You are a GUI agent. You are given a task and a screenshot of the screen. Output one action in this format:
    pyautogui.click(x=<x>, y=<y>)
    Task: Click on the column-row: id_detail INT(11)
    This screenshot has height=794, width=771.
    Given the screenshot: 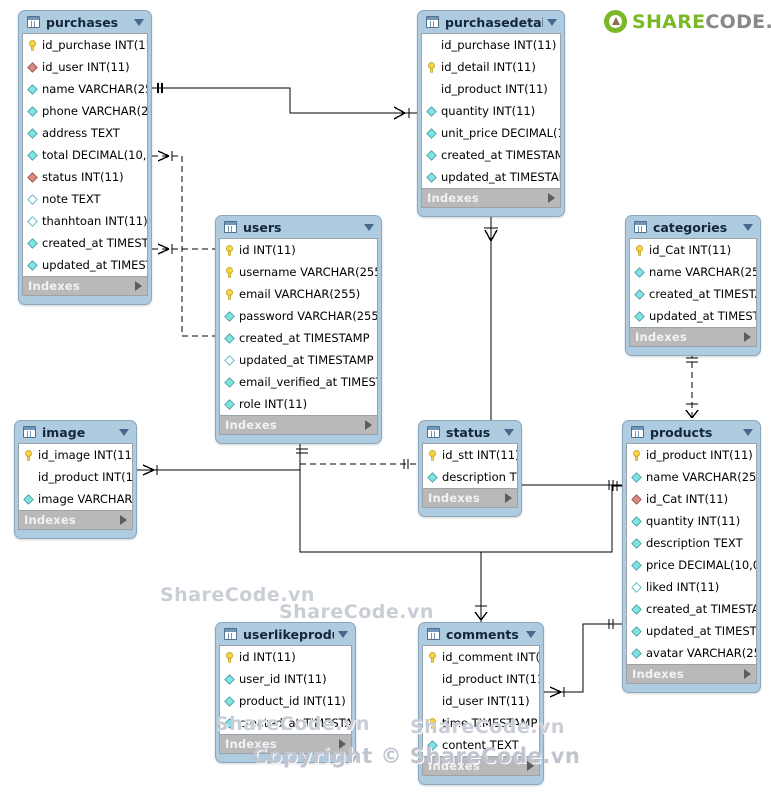 What is the action you would take?
    pyautogui.click(x=491, y=67)
    